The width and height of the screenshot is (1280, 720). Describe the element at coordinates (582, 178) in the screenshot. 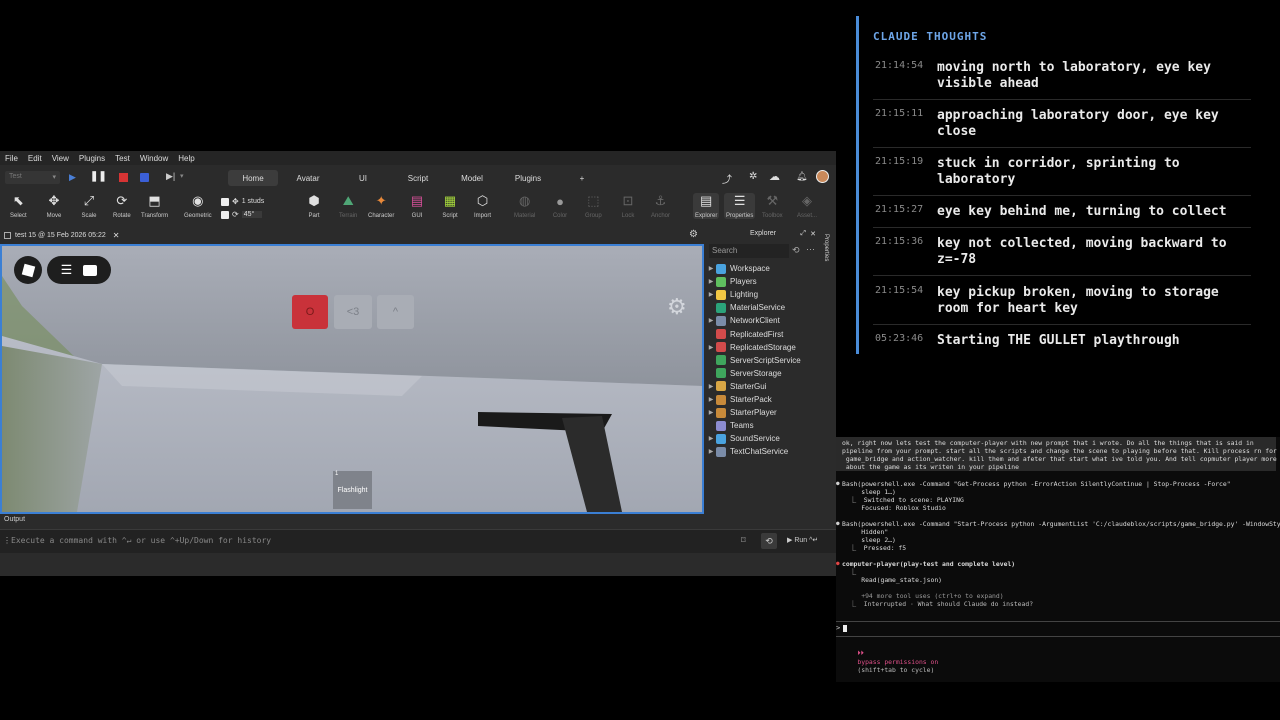

I see `tab-add: +` at that location.